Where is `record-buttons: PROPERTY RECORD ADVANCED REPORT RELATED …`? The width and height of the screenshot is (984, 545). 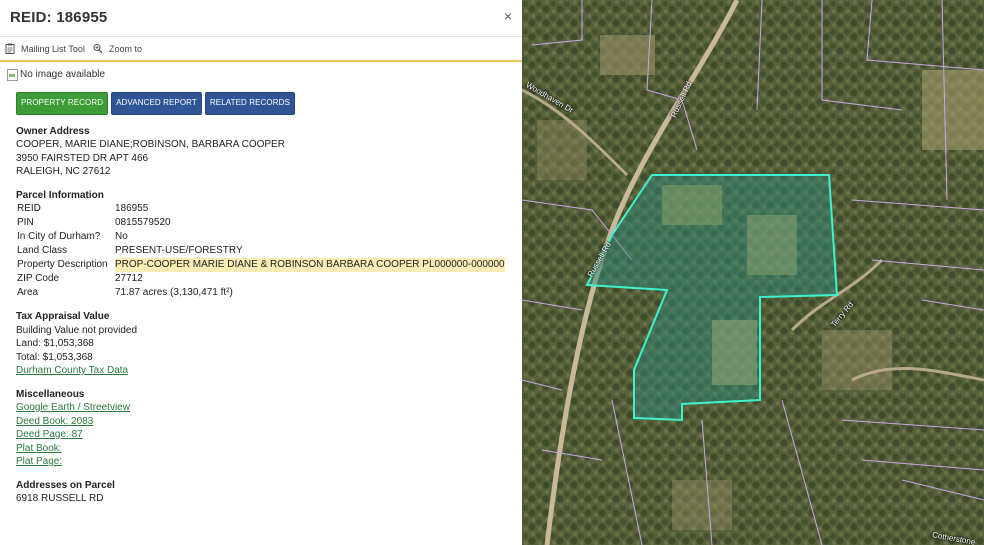
record-buttons: PROPERTY RECORD ADVANCED REPORT RELATED … is located at coordinates (261, 103).